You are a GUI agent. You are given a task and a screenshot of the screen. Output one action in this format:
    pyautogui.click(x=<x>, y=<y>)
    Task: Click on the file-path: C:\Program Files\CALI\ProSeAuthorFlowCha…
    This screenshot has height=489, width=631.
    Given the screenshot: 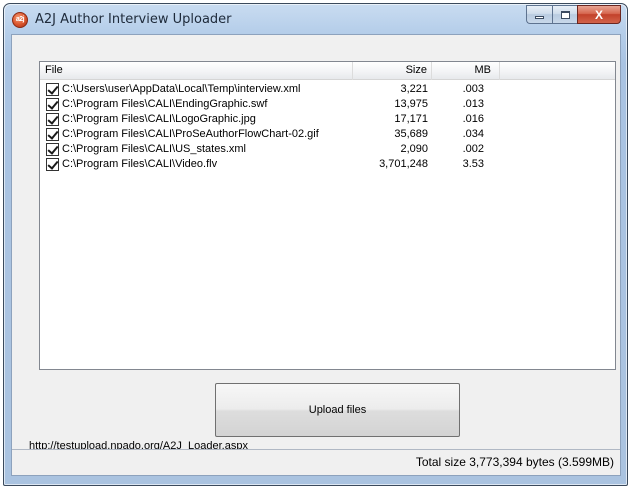 What is the action you would take?
    pyautogui.click(x=190, y=134)
    